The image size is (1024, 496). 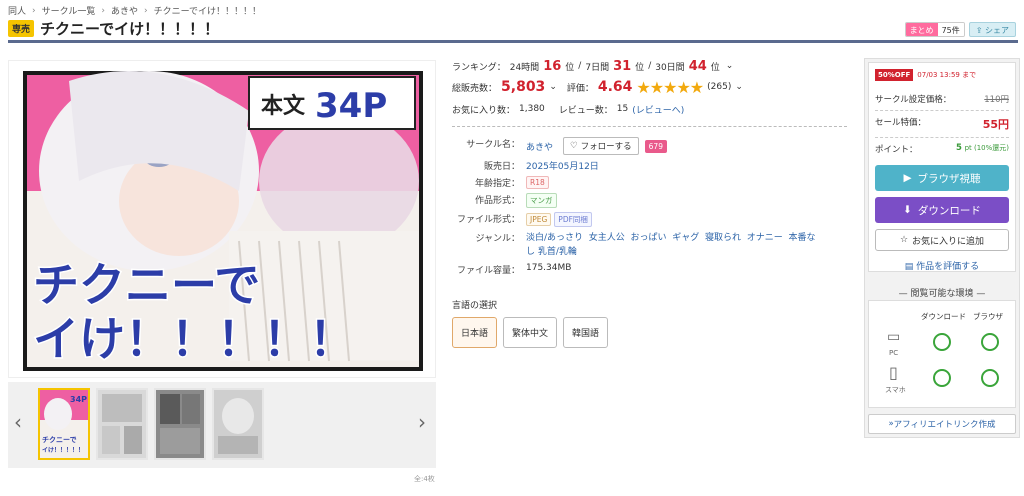 What do you see at coordinates (622, 109) in the screenshot?
I see `reviews-value: 15` at bounding box center [622, 109].